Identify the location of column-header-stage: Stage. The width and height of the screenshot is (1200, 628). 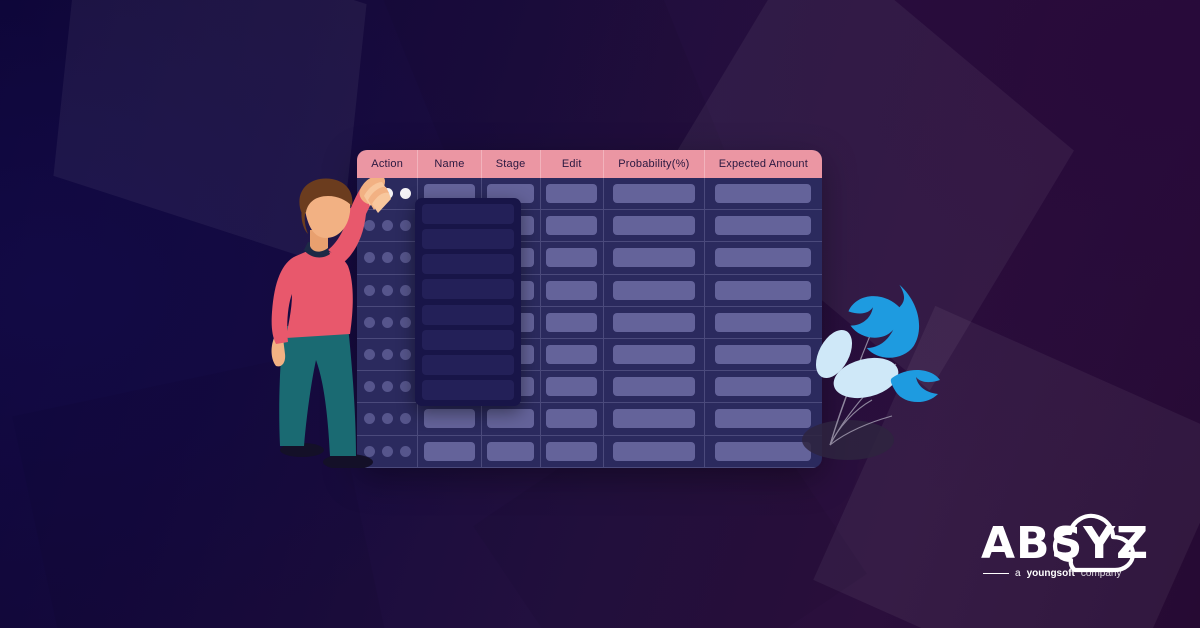
(511, 164).